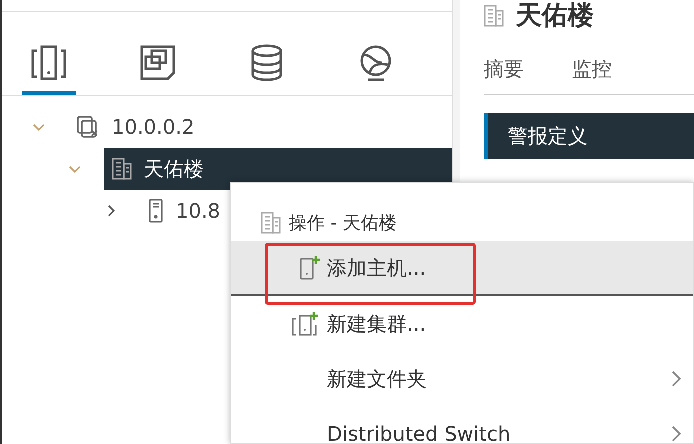  Describe the element at coordinates (343, 224) in the screenshot. I see `menu-title: 操作 - 天佑楼` at that location.